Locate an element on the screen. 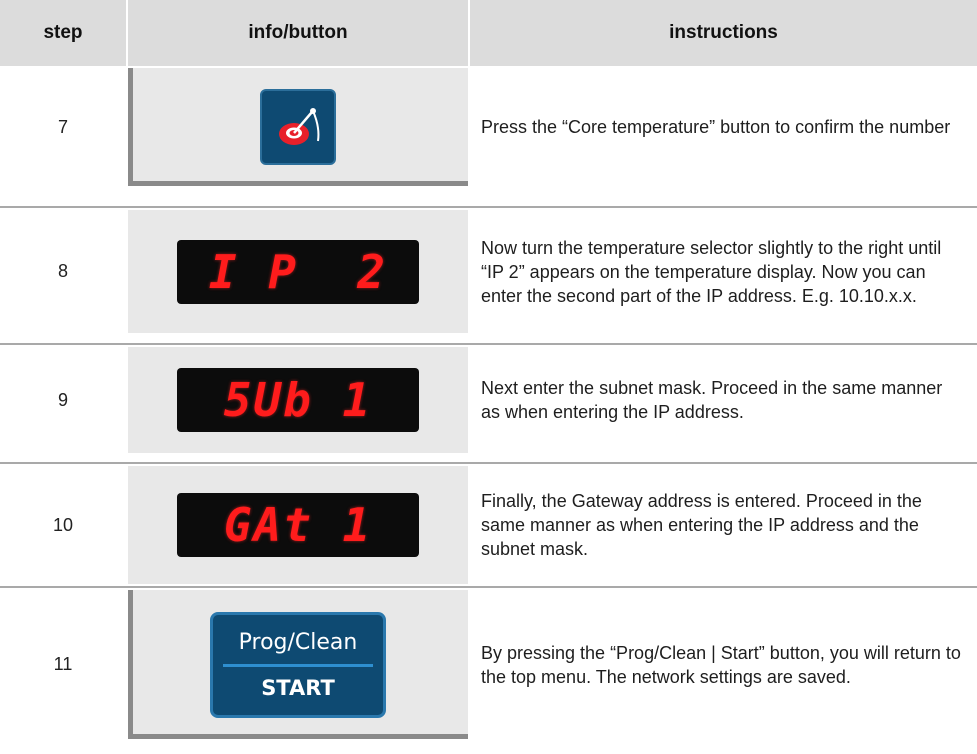  button-divider is located at coordinates (298, 665).